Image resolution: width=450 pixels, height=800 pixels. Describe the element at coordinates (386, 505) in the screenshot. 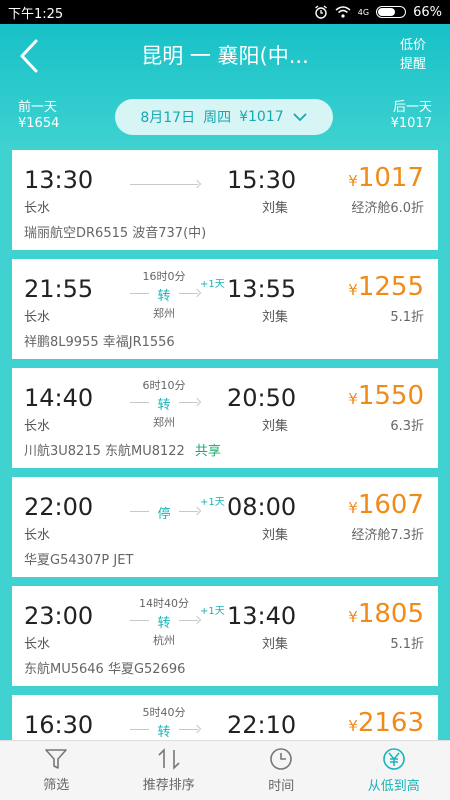

I see `price: ¥1607` at that location.